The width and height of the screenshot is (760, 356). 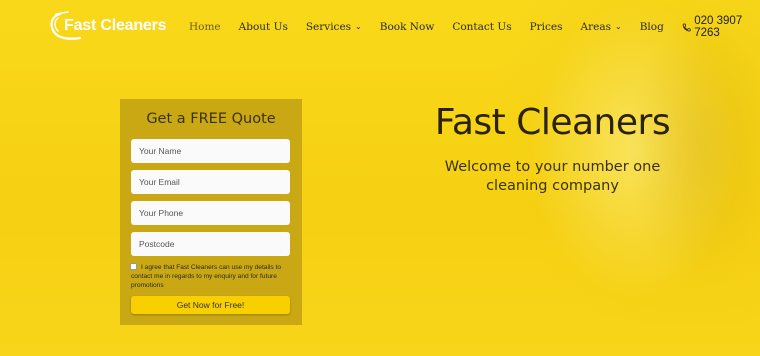 I want to click on name-field, so click(x=210, y=151).